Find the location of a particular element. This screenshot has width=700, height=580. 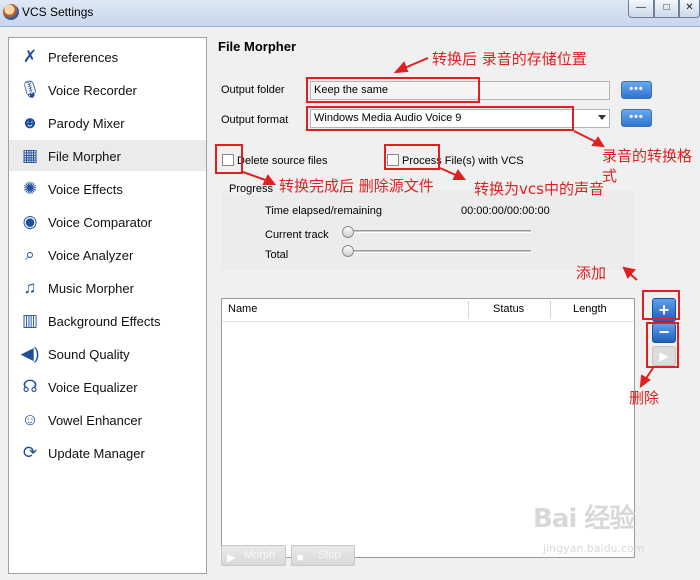

sidebar-item-label: Background Effects is located at coordinates (104, 321).